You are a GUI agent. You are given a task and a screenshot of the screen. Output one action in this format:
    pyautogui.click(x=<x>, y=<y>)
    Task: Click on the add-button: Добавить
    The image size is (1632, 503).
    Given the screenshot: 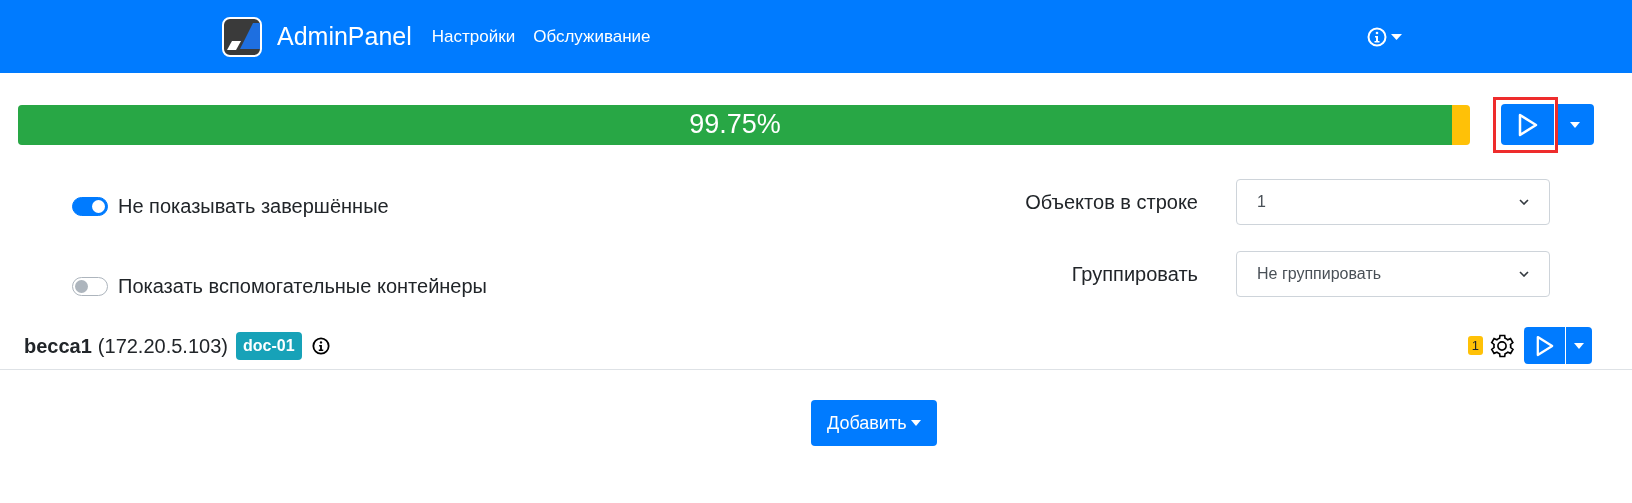 What is the action you would take?
    pyautogui.click(x=874, y=423)
    